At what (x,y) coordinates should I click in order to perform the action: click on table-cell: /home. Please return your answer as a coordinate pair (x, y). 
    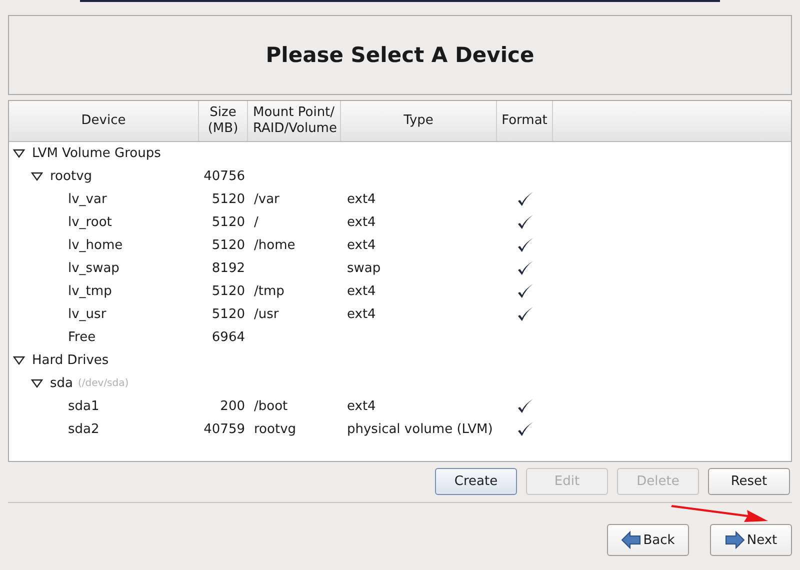
    Looking at the image, I should click on (275, 245).